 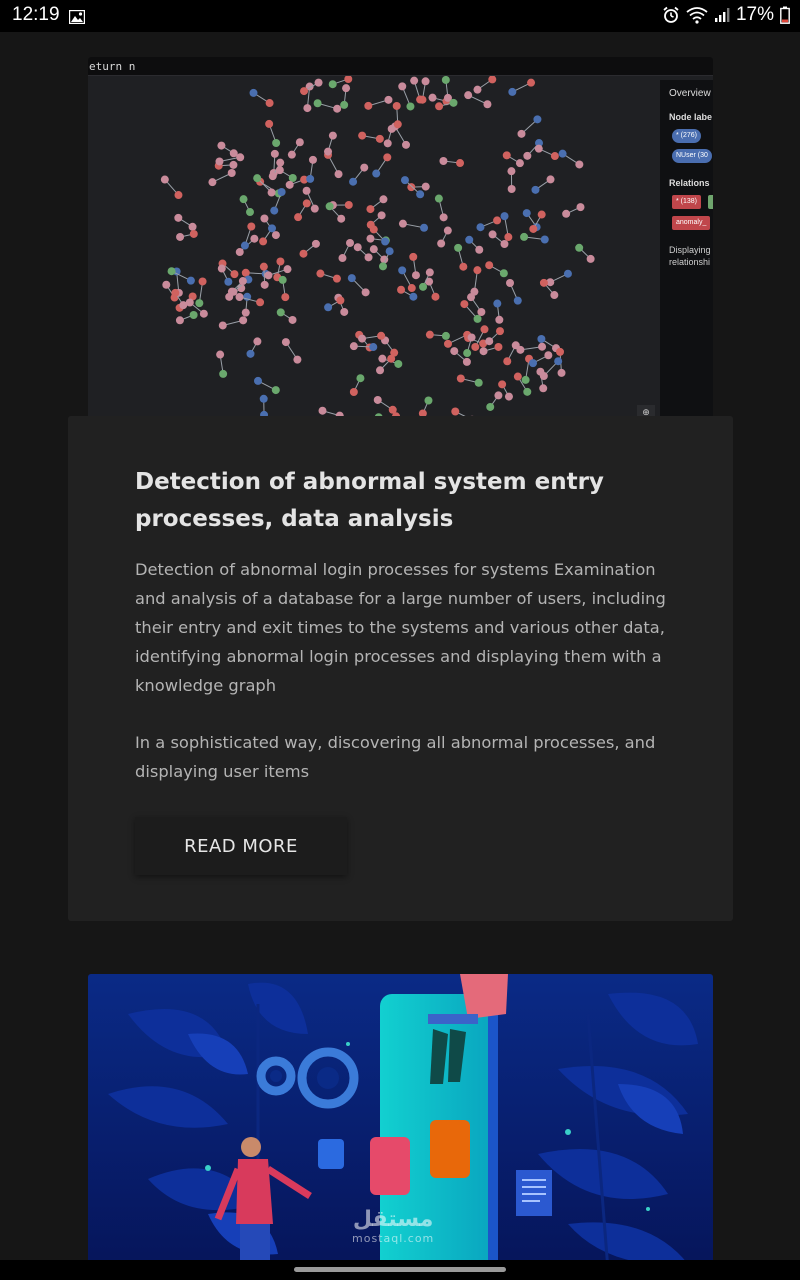 What do you see at coordinates (687, 136) in the screenshot?
I see `node-label-pill: * (276)` at bounding box center [687, 136].